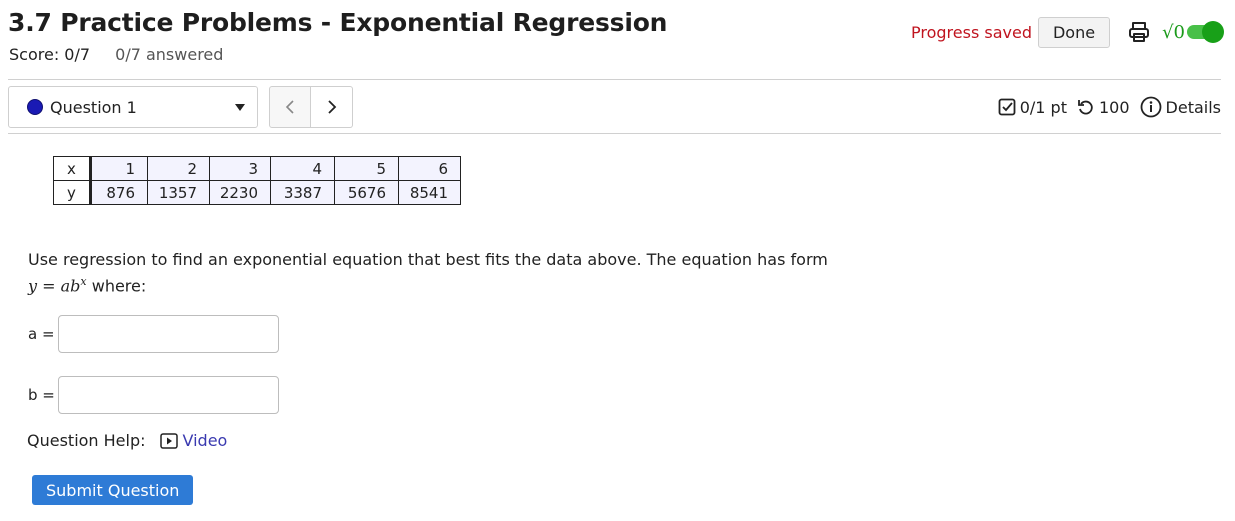 Image resolution: width=1235 pixels, height=521 pixels. What do you see at coordinates (169, 54) in the screenshot?
I see `answered-count: 0/7 answered` at bounding box center [169, 54].